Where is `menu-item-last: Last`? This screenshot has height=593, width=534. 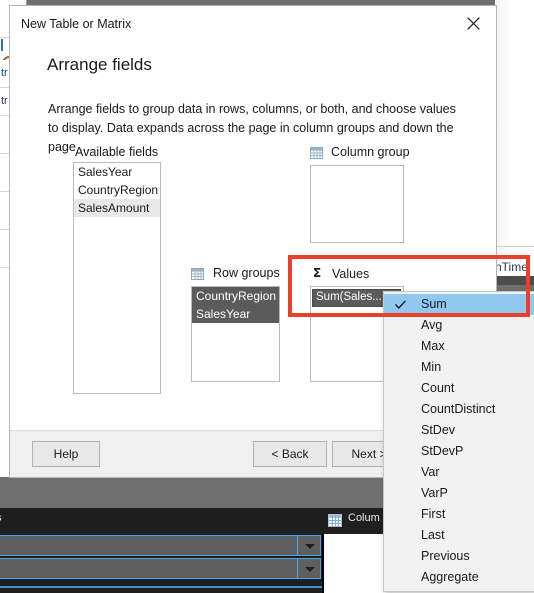
menu-item-last: Last is located at coordinates (459, 535).